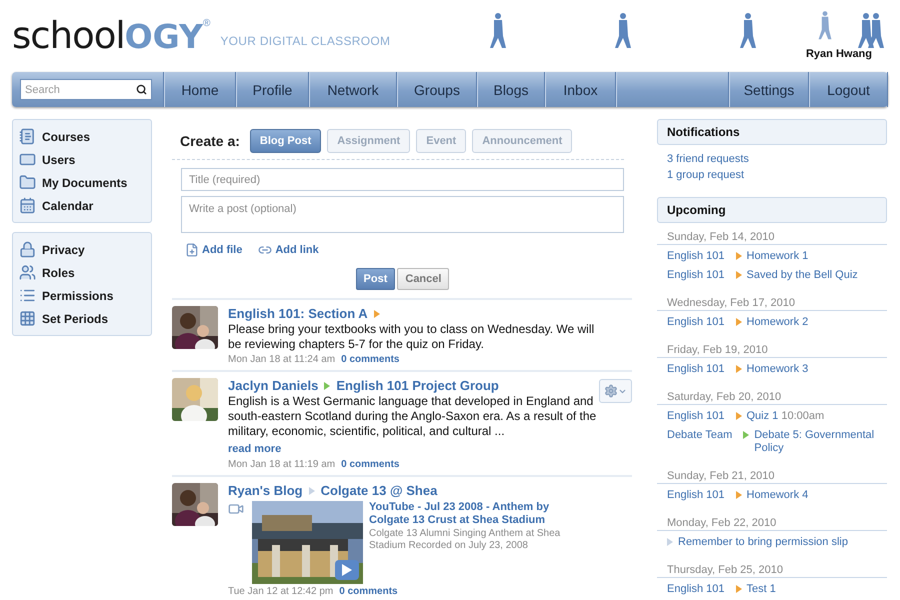  Describe the element at coordinates (281, 591) in the screenshot. I see `post-time: Tue Jan 12 at 12:42 pm` at that location.